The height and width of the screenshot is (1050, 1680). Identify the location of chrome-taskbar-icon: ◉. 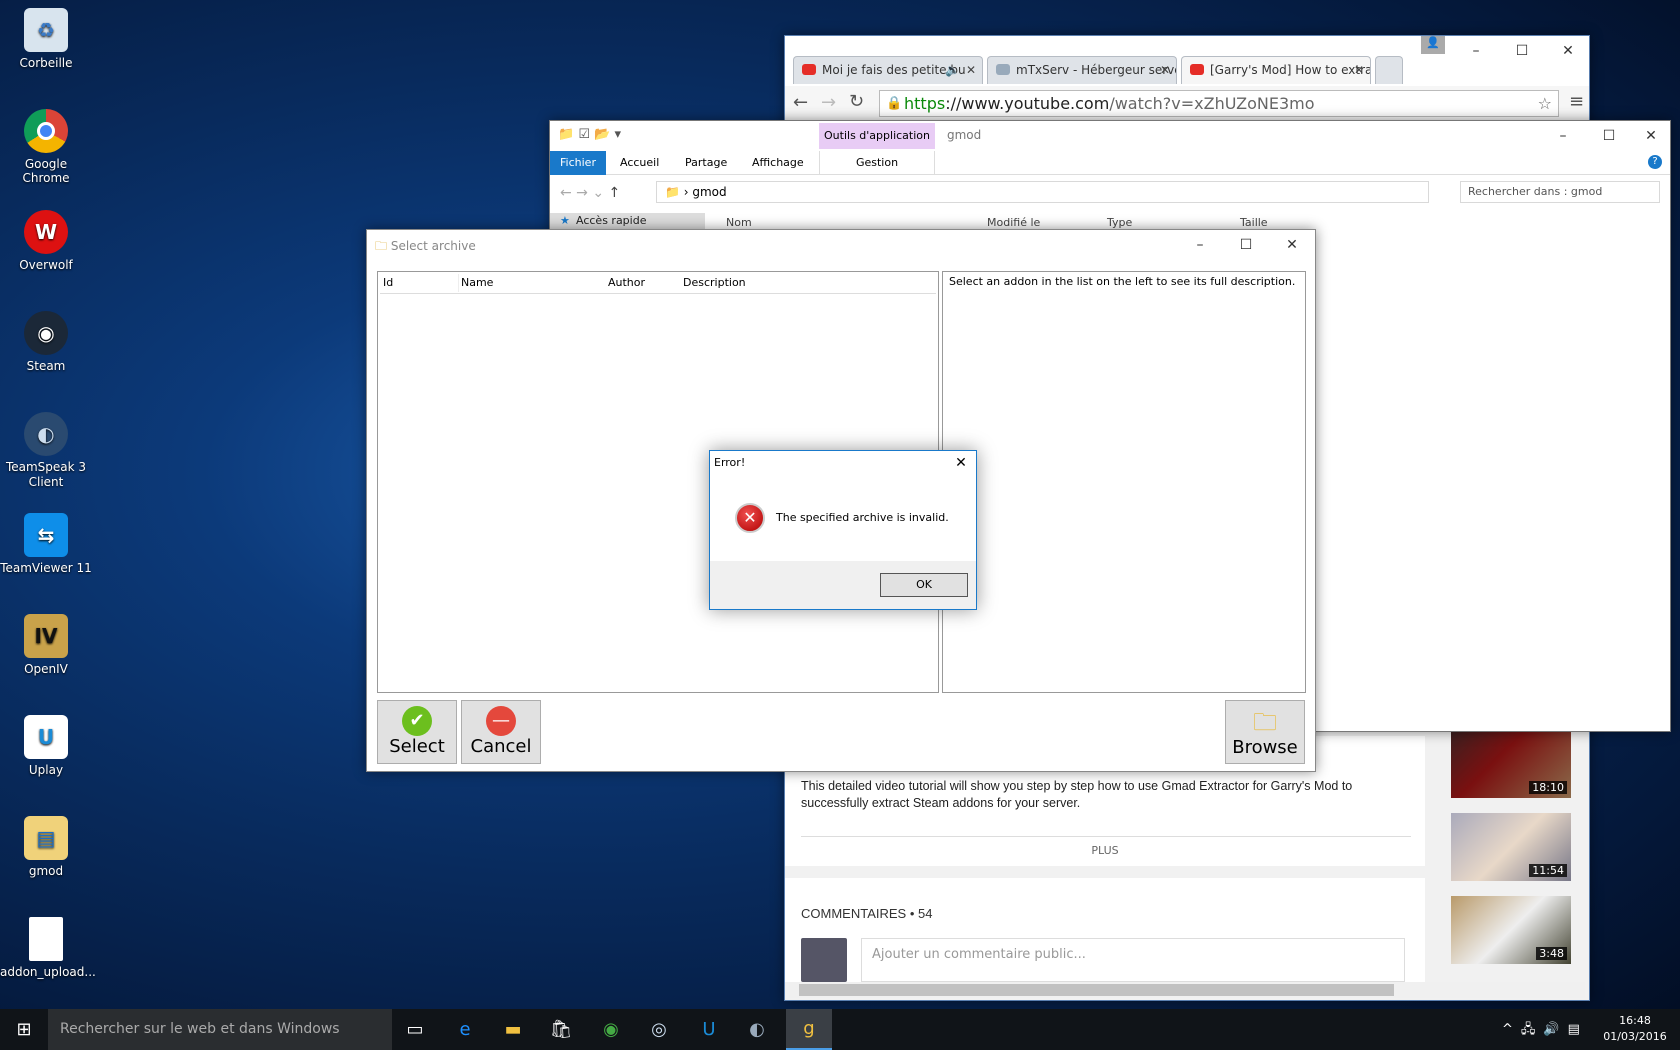
(611, 1029).